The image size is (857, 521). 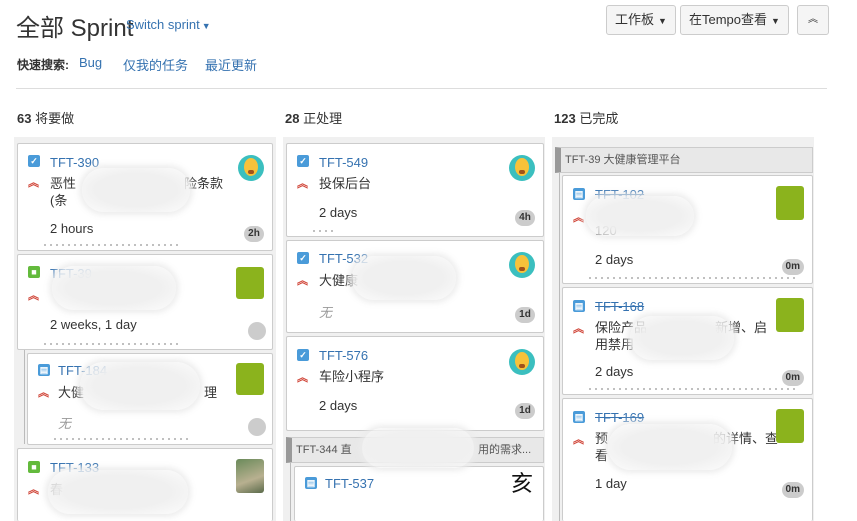 What do you see at coordinates (63, 183) in the screenshot?
I see `issue-summary-start: 恶性` at bounding box center [63, 183].